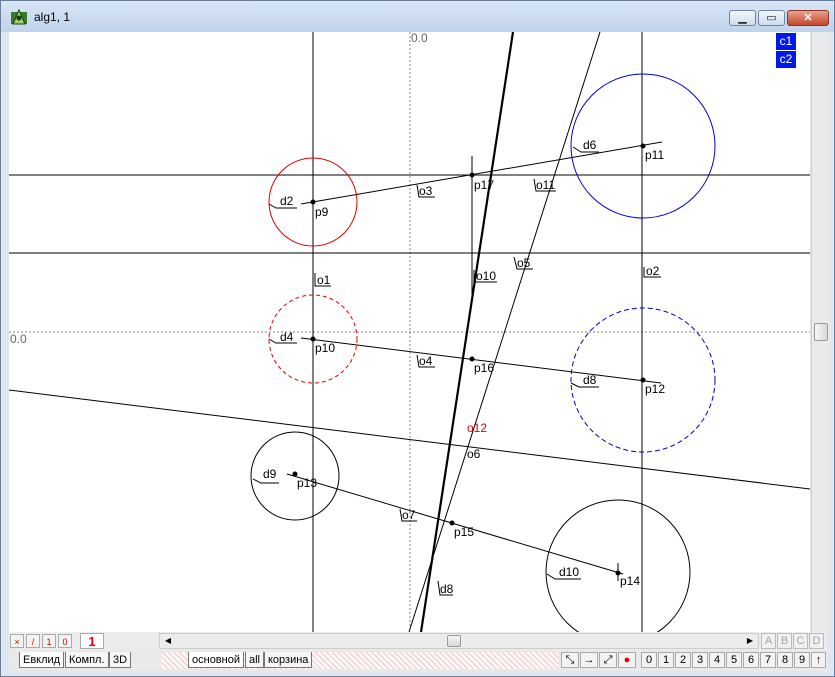 The width and height of the screenshot is (835, 677). I want to click on label-d6: d6, so click(590, 145).